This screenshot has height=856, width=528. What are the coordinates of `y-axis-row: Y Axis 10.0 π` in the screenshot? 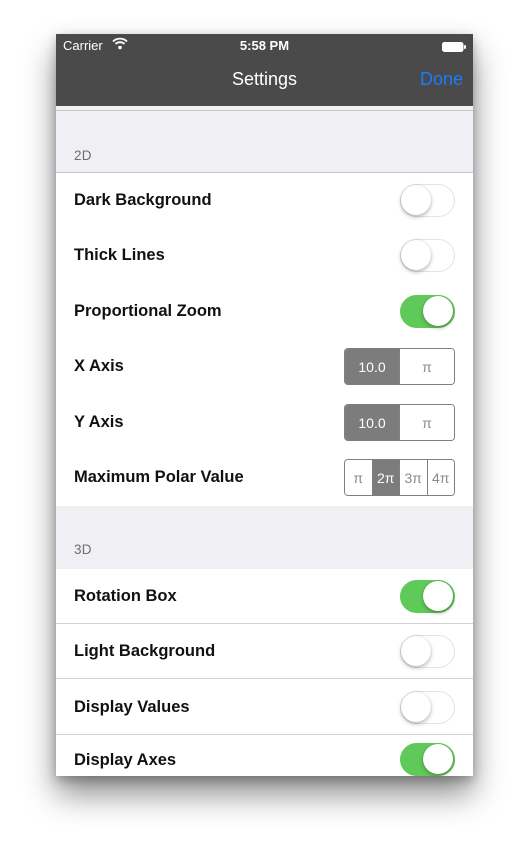 It's located at (264, 422).